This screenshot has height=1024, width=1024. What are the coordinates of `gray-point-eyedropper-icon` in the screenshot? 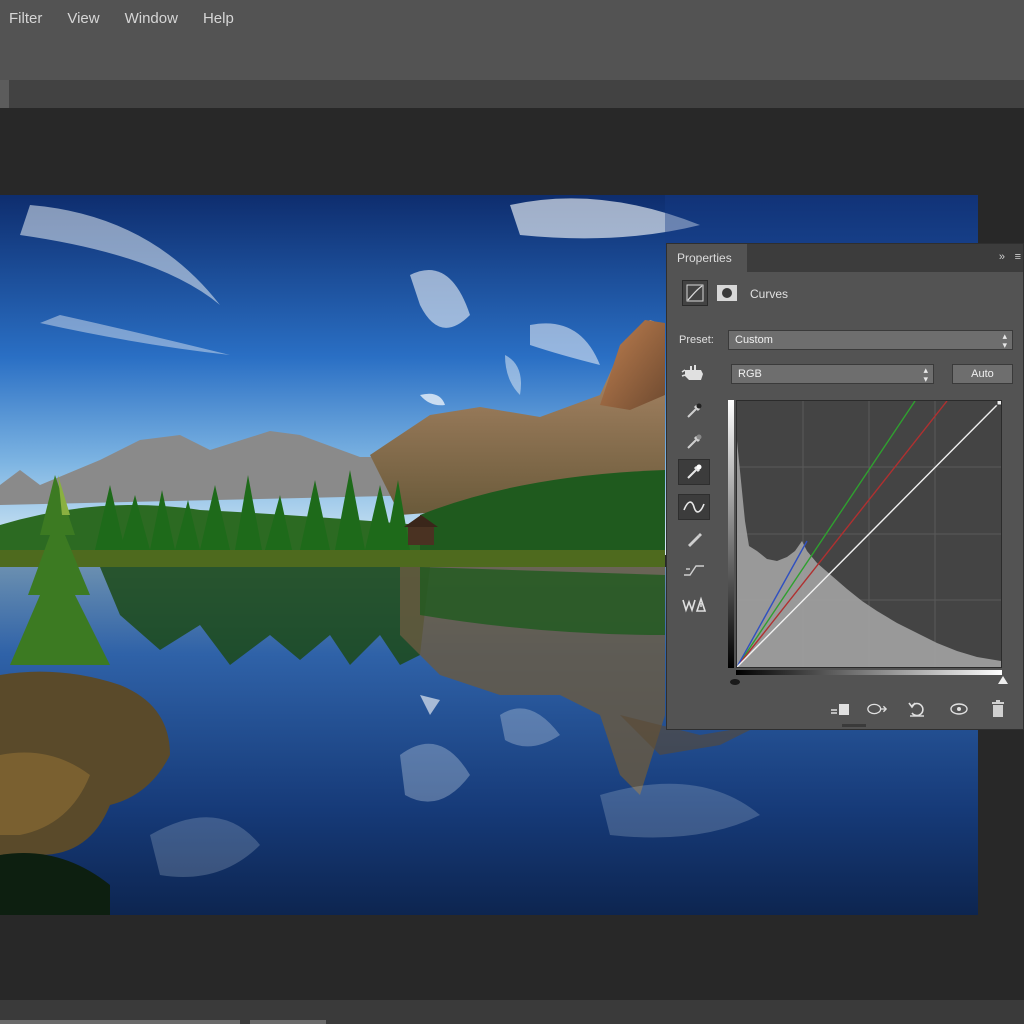 It's located at (694, 442).